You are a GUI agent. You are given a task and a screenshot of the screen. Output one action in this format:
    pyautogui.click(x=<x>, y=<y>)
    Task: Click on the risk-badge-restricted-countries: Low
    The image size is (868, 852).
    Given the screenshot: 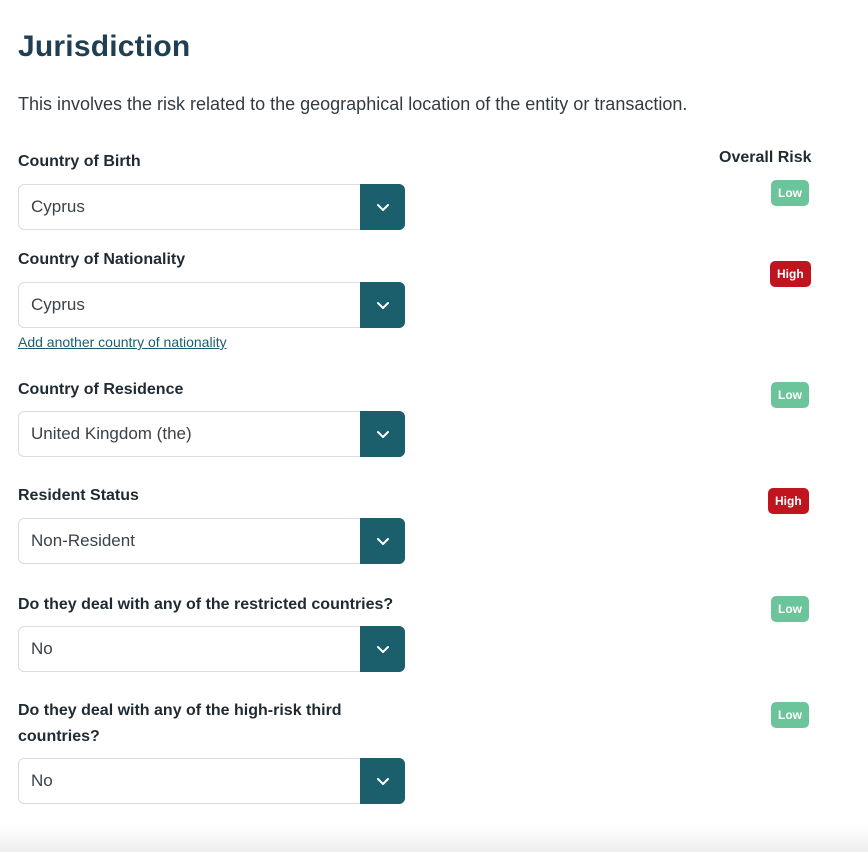 What is the action you would take?
    pyautogui.click(x=790, y=609)
    